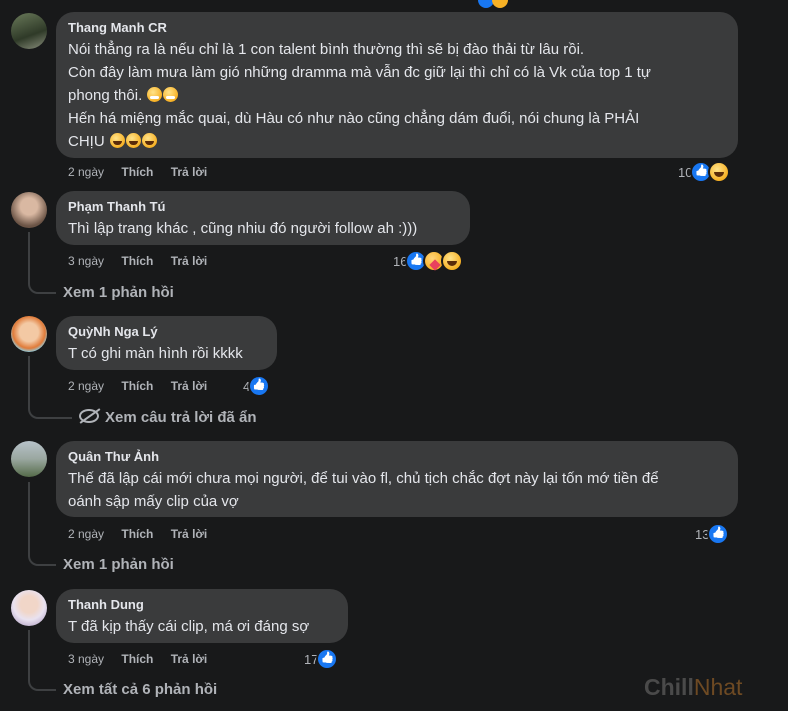  What do you see at coordinates (153, 501) in the screenshot?
I see `comment-line: oánh sập mấy clip của vợ` at bounding box center [153, 501].